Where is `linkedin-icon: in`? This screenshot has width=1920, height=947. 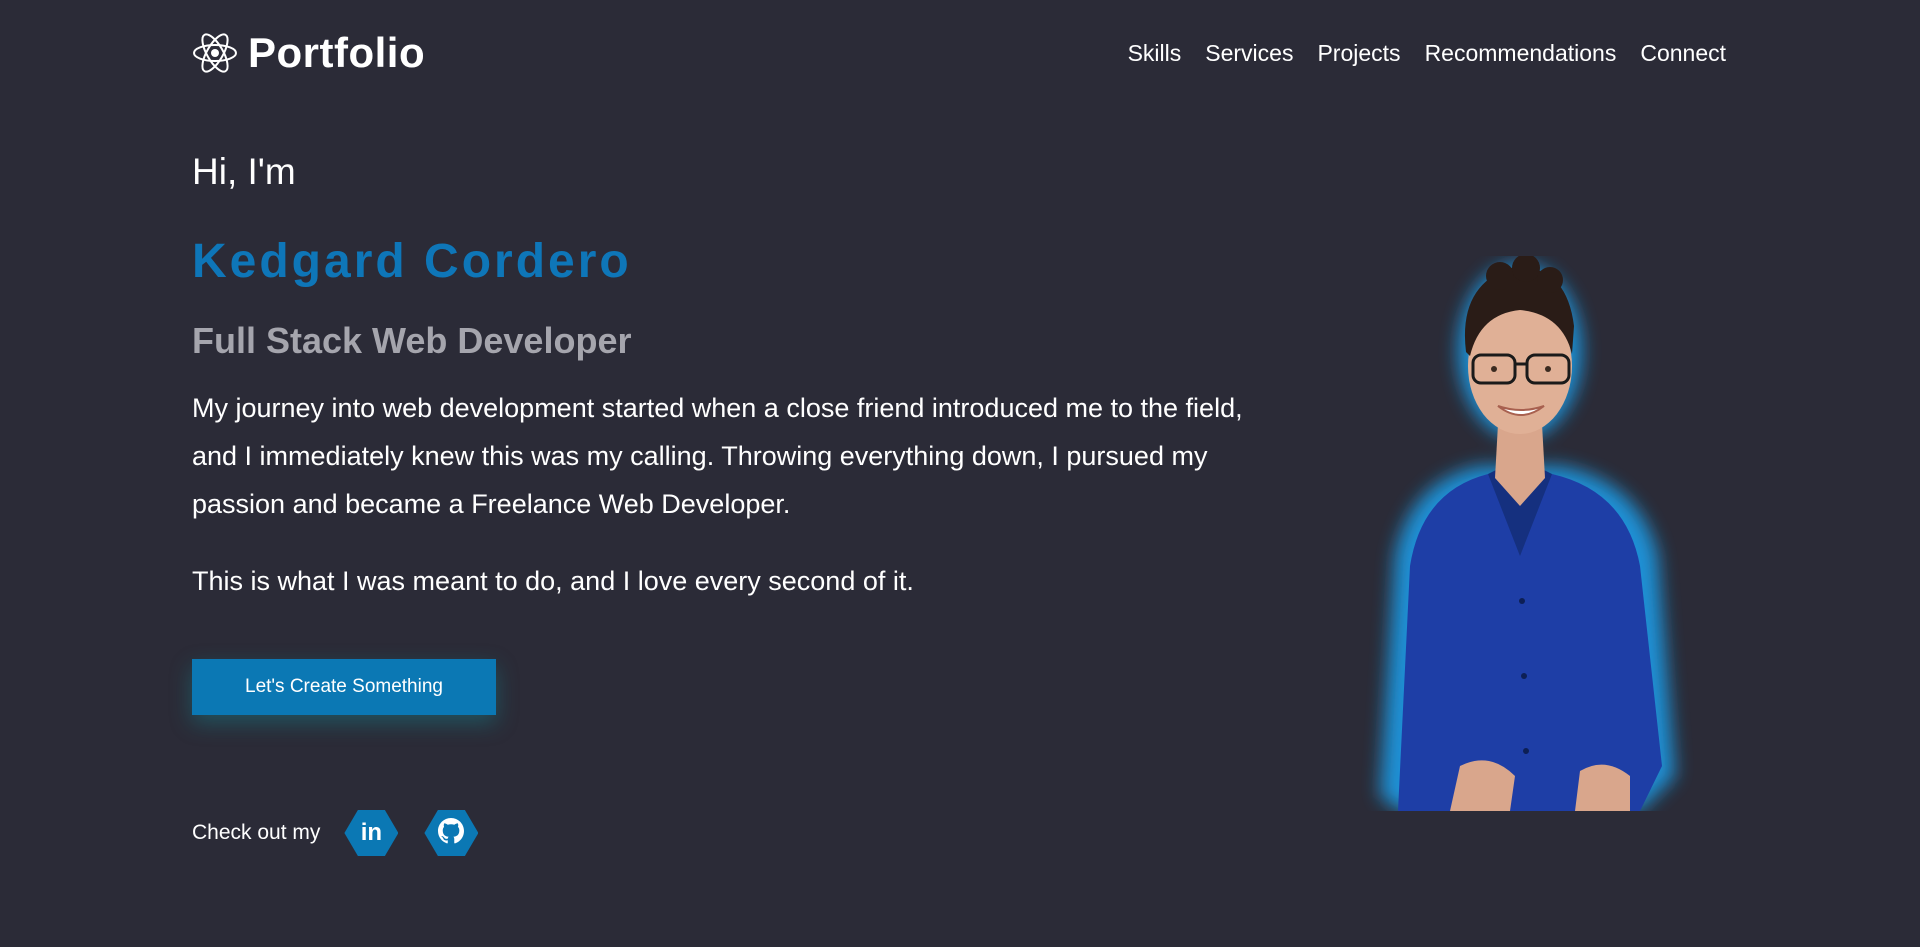 linkedin-icon: in is located at coordinates (371, 832).